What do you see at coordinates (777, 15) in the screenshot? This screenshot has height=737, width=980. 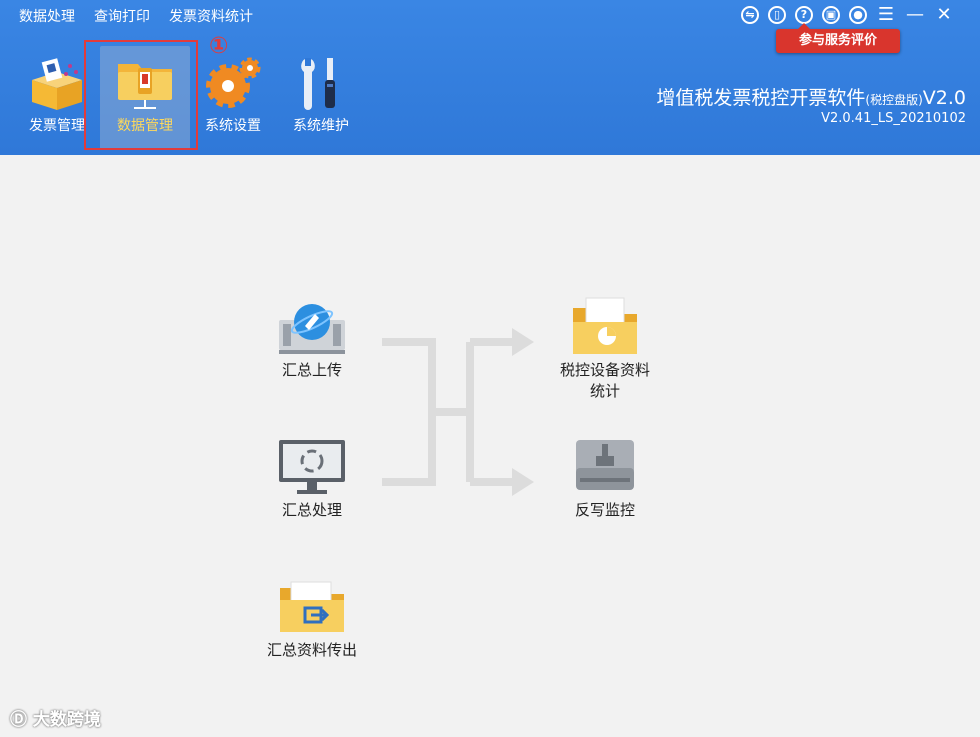 I see `service-icon: ▯` at bounding box center [777, 15].